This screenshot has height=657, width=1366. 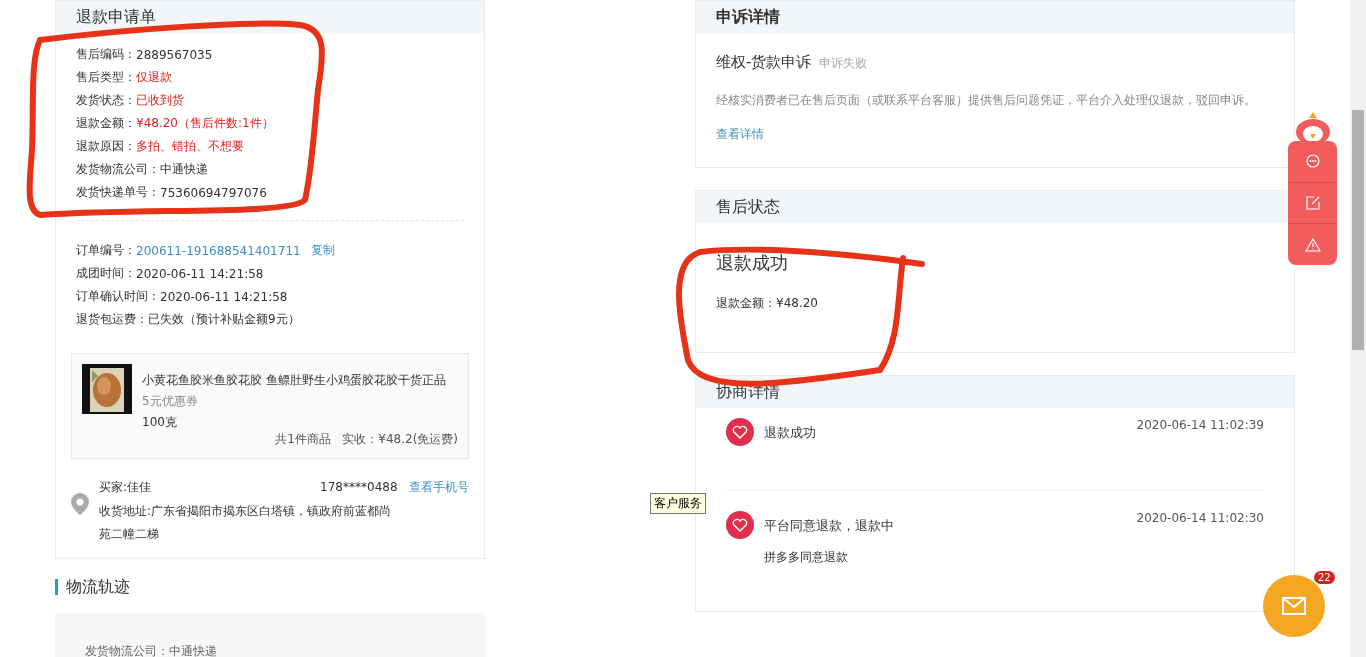 What do you see at coordinates (118, 192) in the screenshot?
I see `field-label: 发货快递单号：` at bounding box center [118, 192].